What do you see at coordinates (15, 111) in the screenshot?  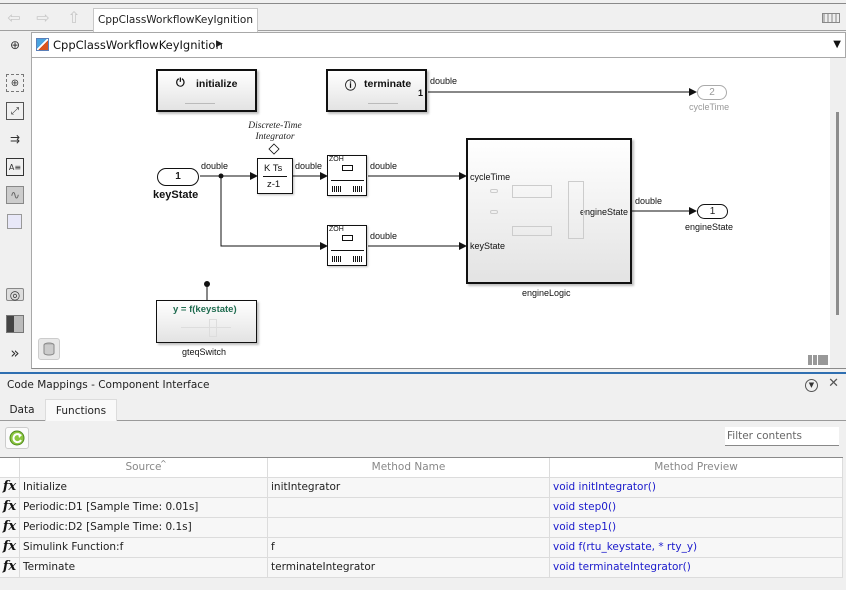 I see `fit-to-view-icon: ⤢` at bounding box center [15, 111].